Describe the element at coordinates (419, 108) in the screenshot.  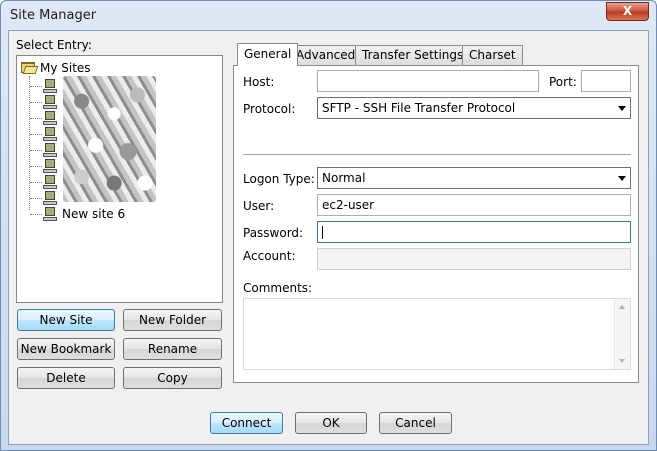
I see `protocol-value: SFTP - SSH File Transfer Protocol` at that location.